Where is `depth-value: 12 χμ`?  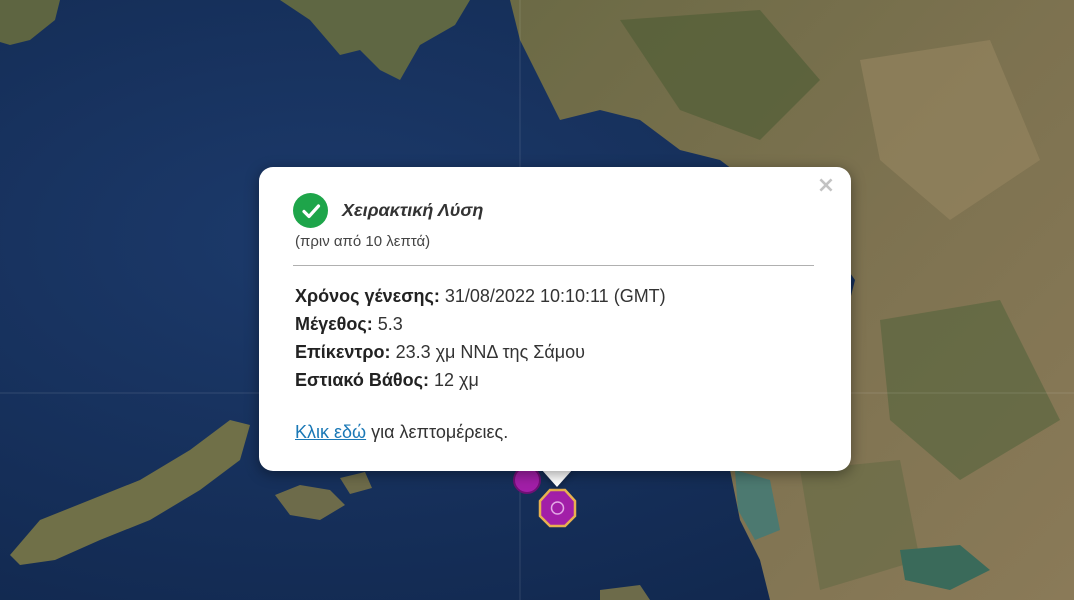 depth-value: 12 χμ is located at coordinates (456, 380).